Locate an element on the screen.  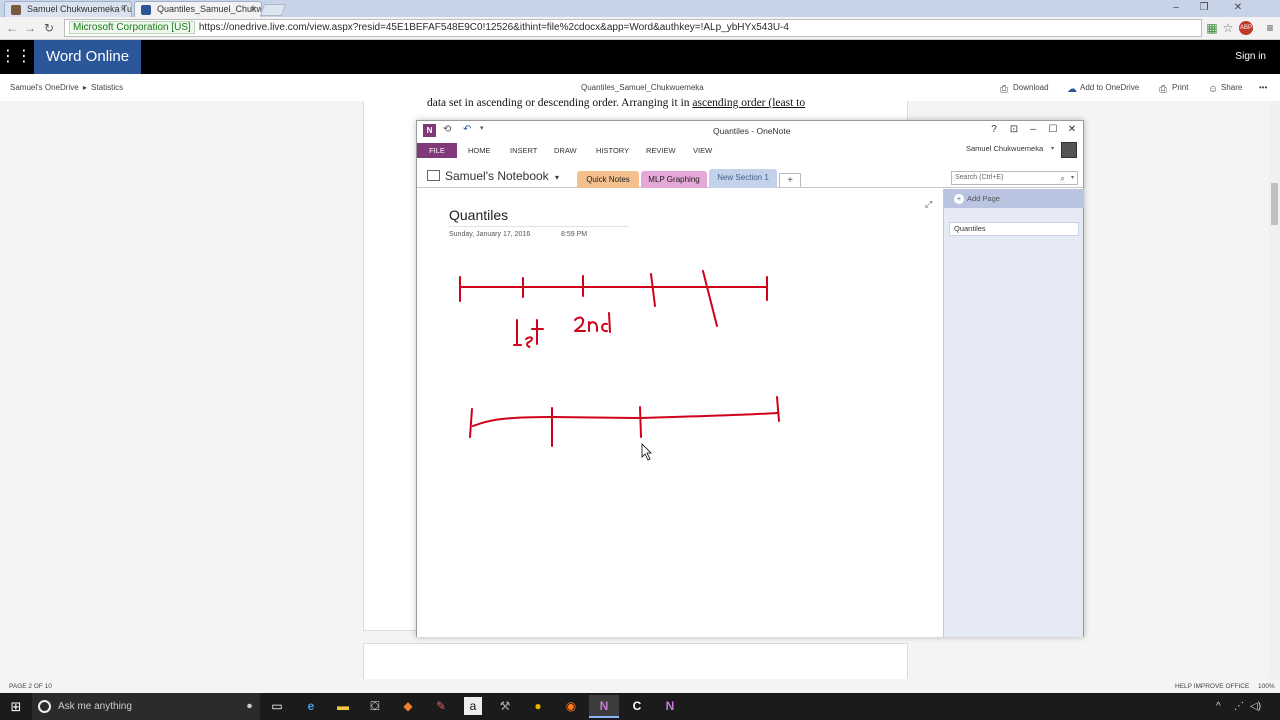
body-text-underlined: ascending order (least to is located at coordinates (749, 103).